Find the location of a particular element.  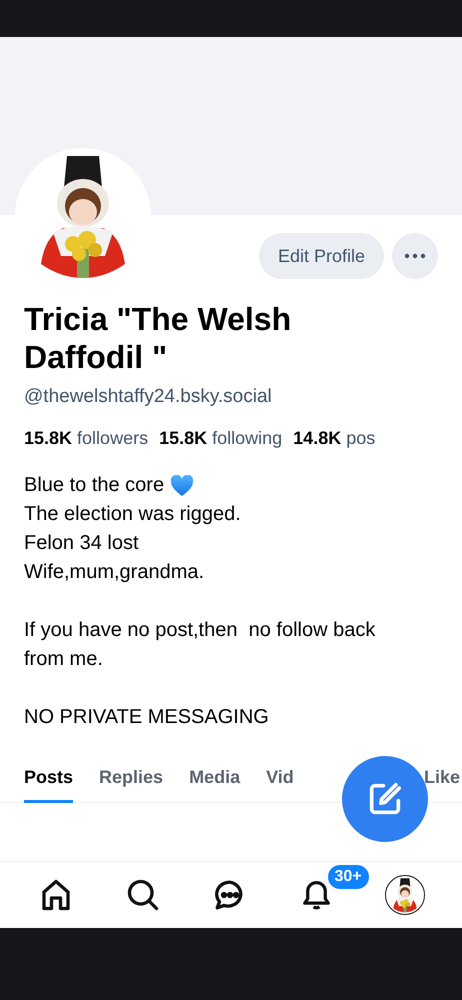

display-name: Tricia "The Welsh Daffodil " is located at coordinates (158, 338).